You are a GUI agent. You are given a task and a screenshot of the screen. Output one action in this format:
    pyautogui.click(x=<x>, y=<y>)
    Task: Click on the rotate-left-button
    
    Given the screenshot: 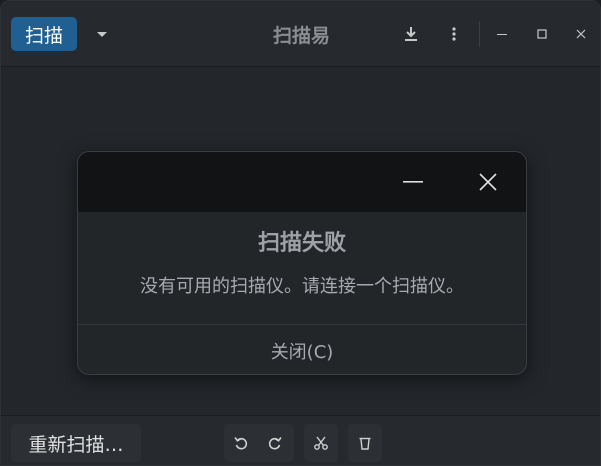 What is the action you would take?
    pyautogui.click(x=241, y=443)
    